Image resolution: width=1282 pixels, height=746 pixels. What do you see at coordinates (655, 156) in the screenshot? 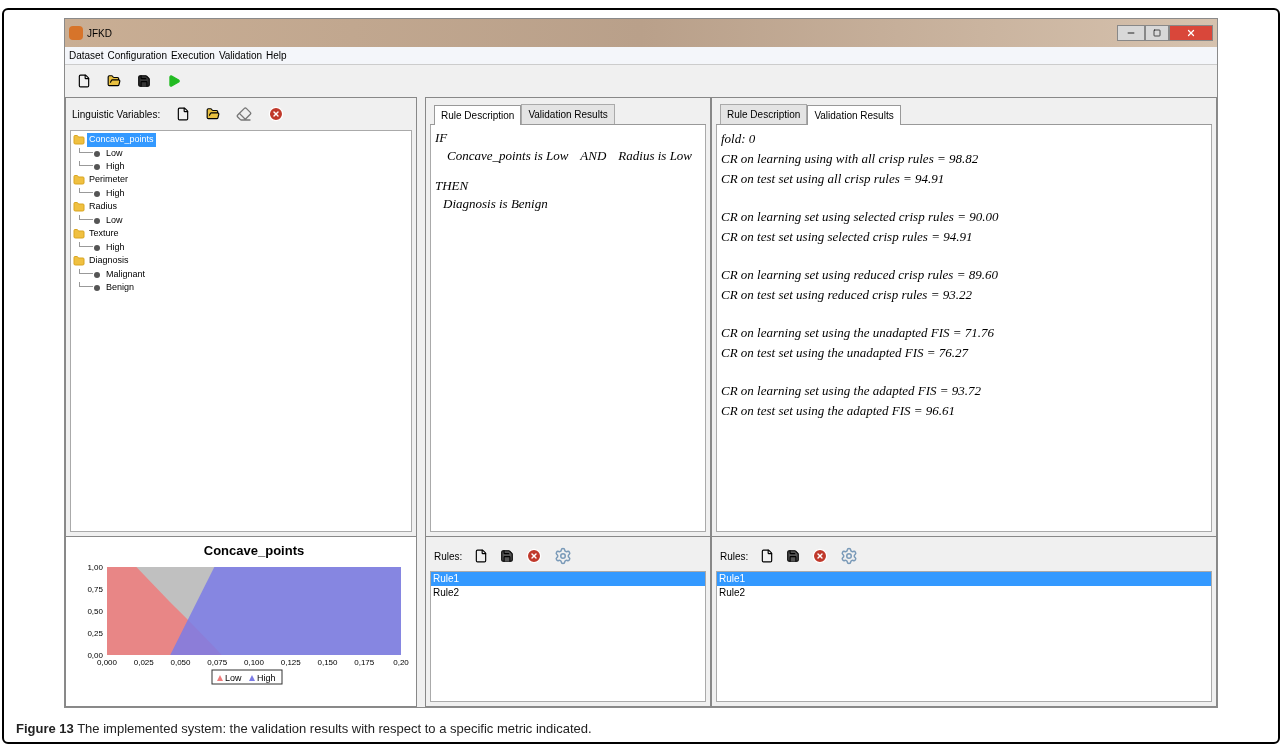
I see `rule-condition: Radius is Low` at bounding box center [655, 156].